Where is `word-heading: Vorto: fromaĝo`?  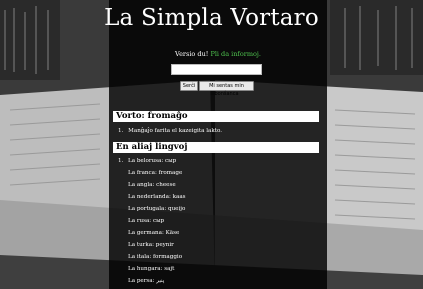 word-heading: Vorto: fromaĝo is located at coordinates (216, 116).